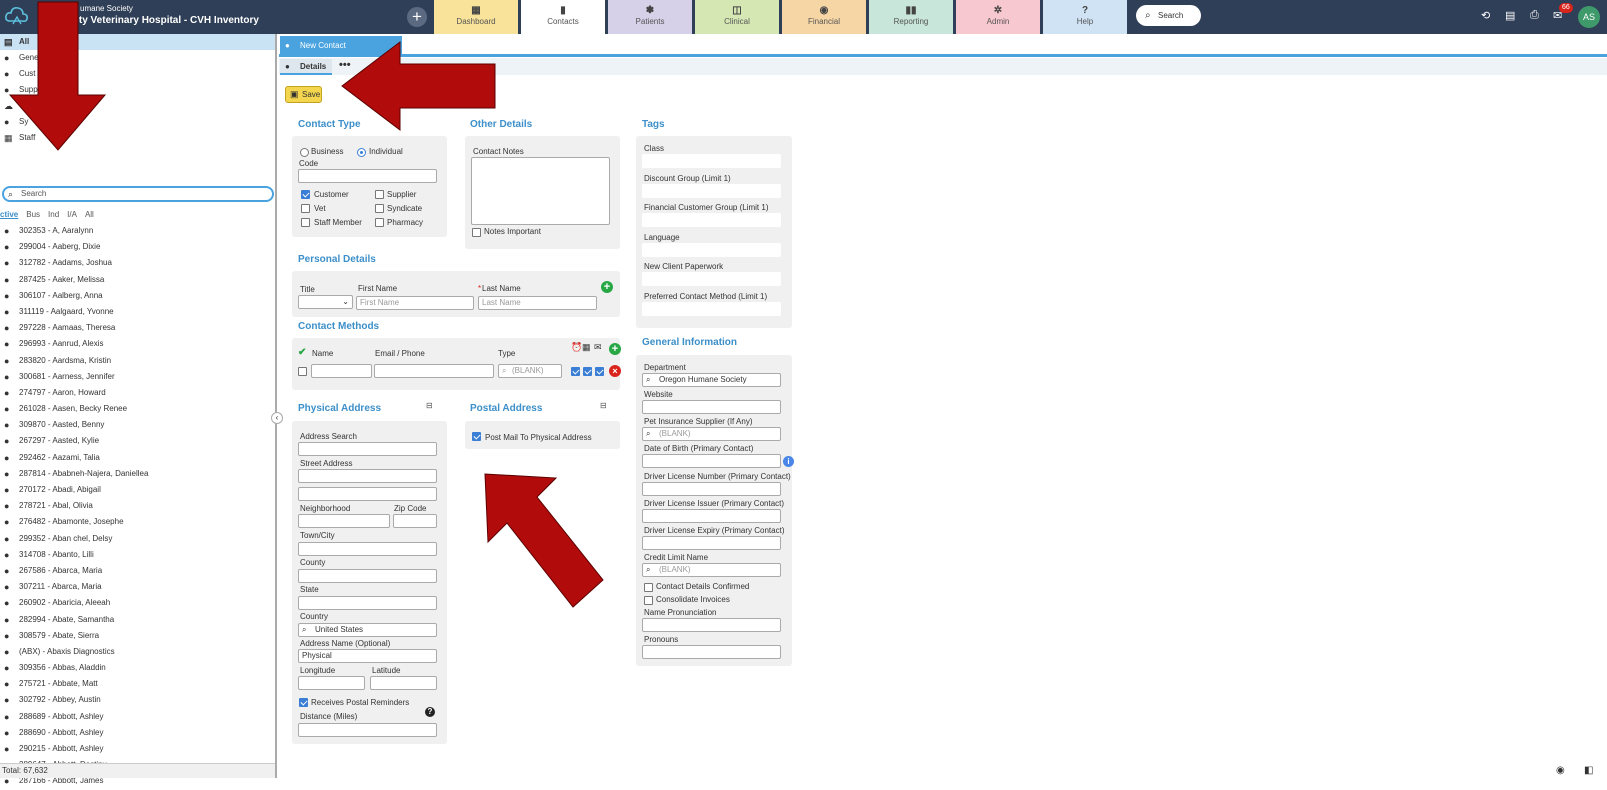 The image size is (1607, 790). Describe the element at coordinates (57, 76) in the screenshot. I see `annotation-arrow-down` at that location.